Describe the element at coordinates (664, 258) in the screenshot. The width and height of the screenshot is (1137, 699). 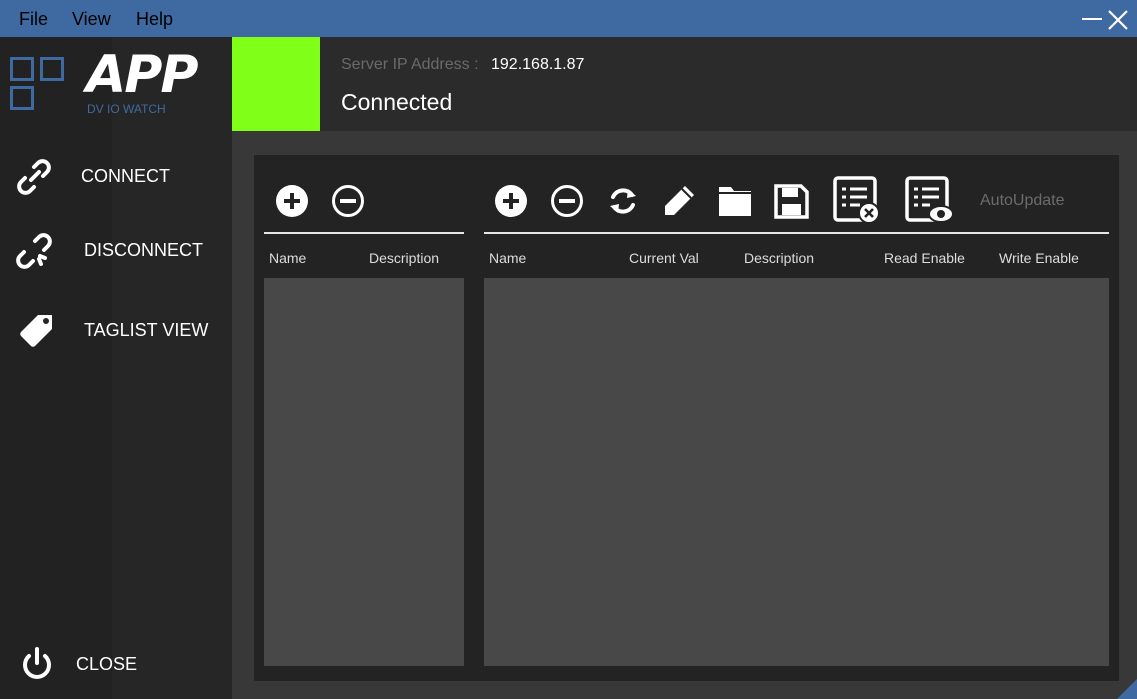
I see `column-header-current-val: Current Val` at that location.